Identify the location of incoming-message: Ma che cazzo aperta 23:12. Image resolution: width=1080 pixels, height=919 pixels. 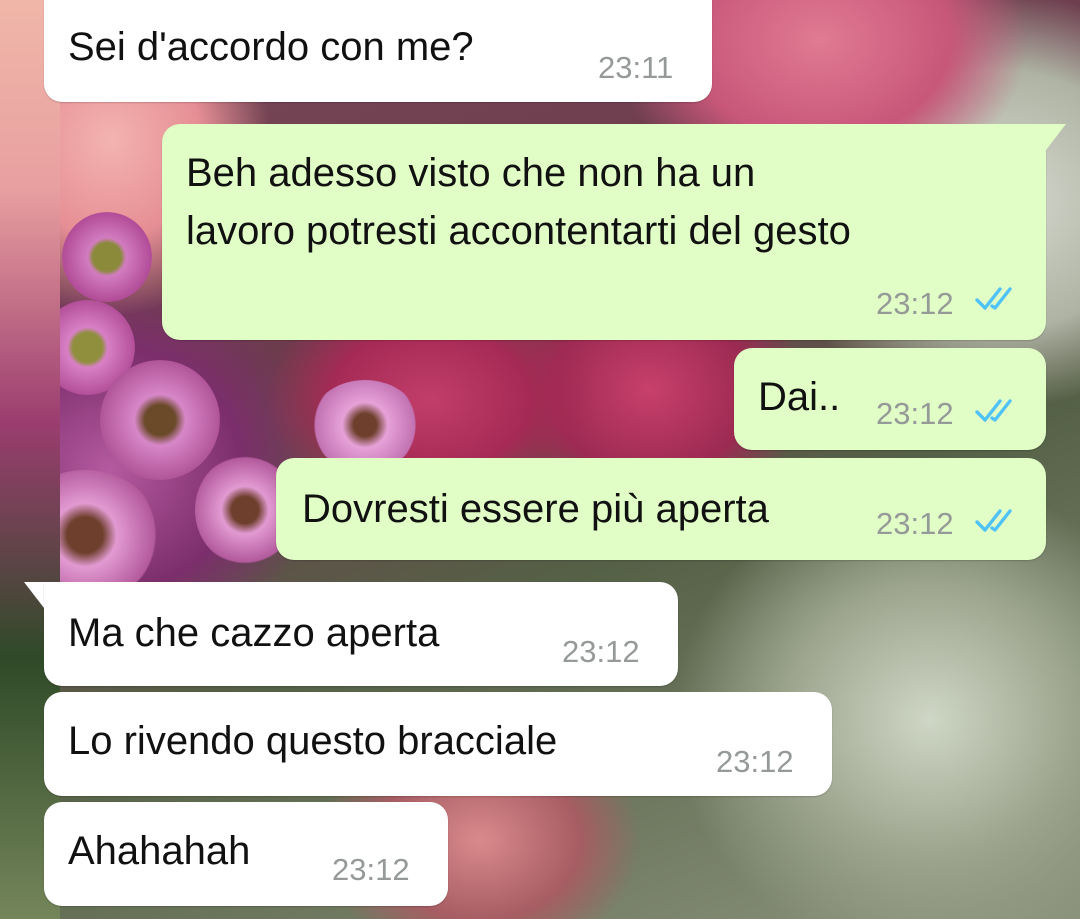
(361, 634).